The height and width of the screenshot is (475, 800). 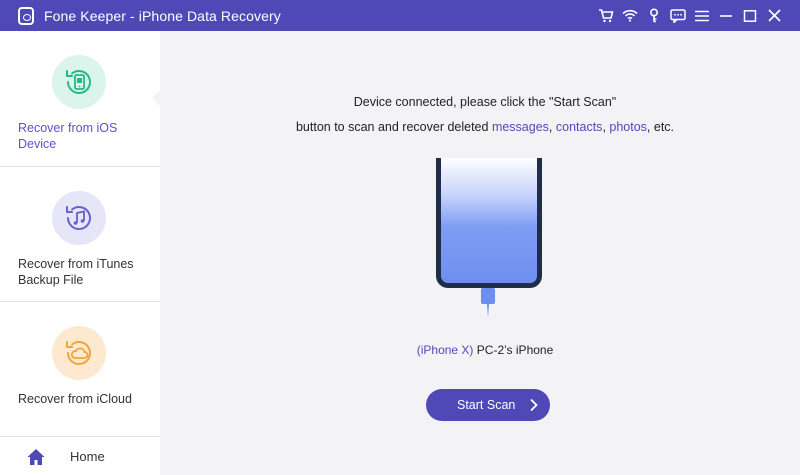 What do you see at coordinates (654, 16) in the screenshot?
I see `key-icon` at bounding box center [654, 16].